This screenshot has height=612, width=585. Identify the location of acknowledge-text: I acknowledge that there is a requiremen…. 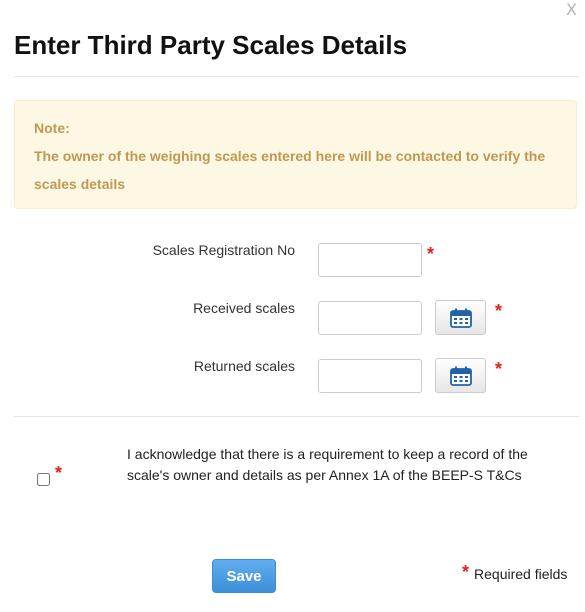
(327, 464).